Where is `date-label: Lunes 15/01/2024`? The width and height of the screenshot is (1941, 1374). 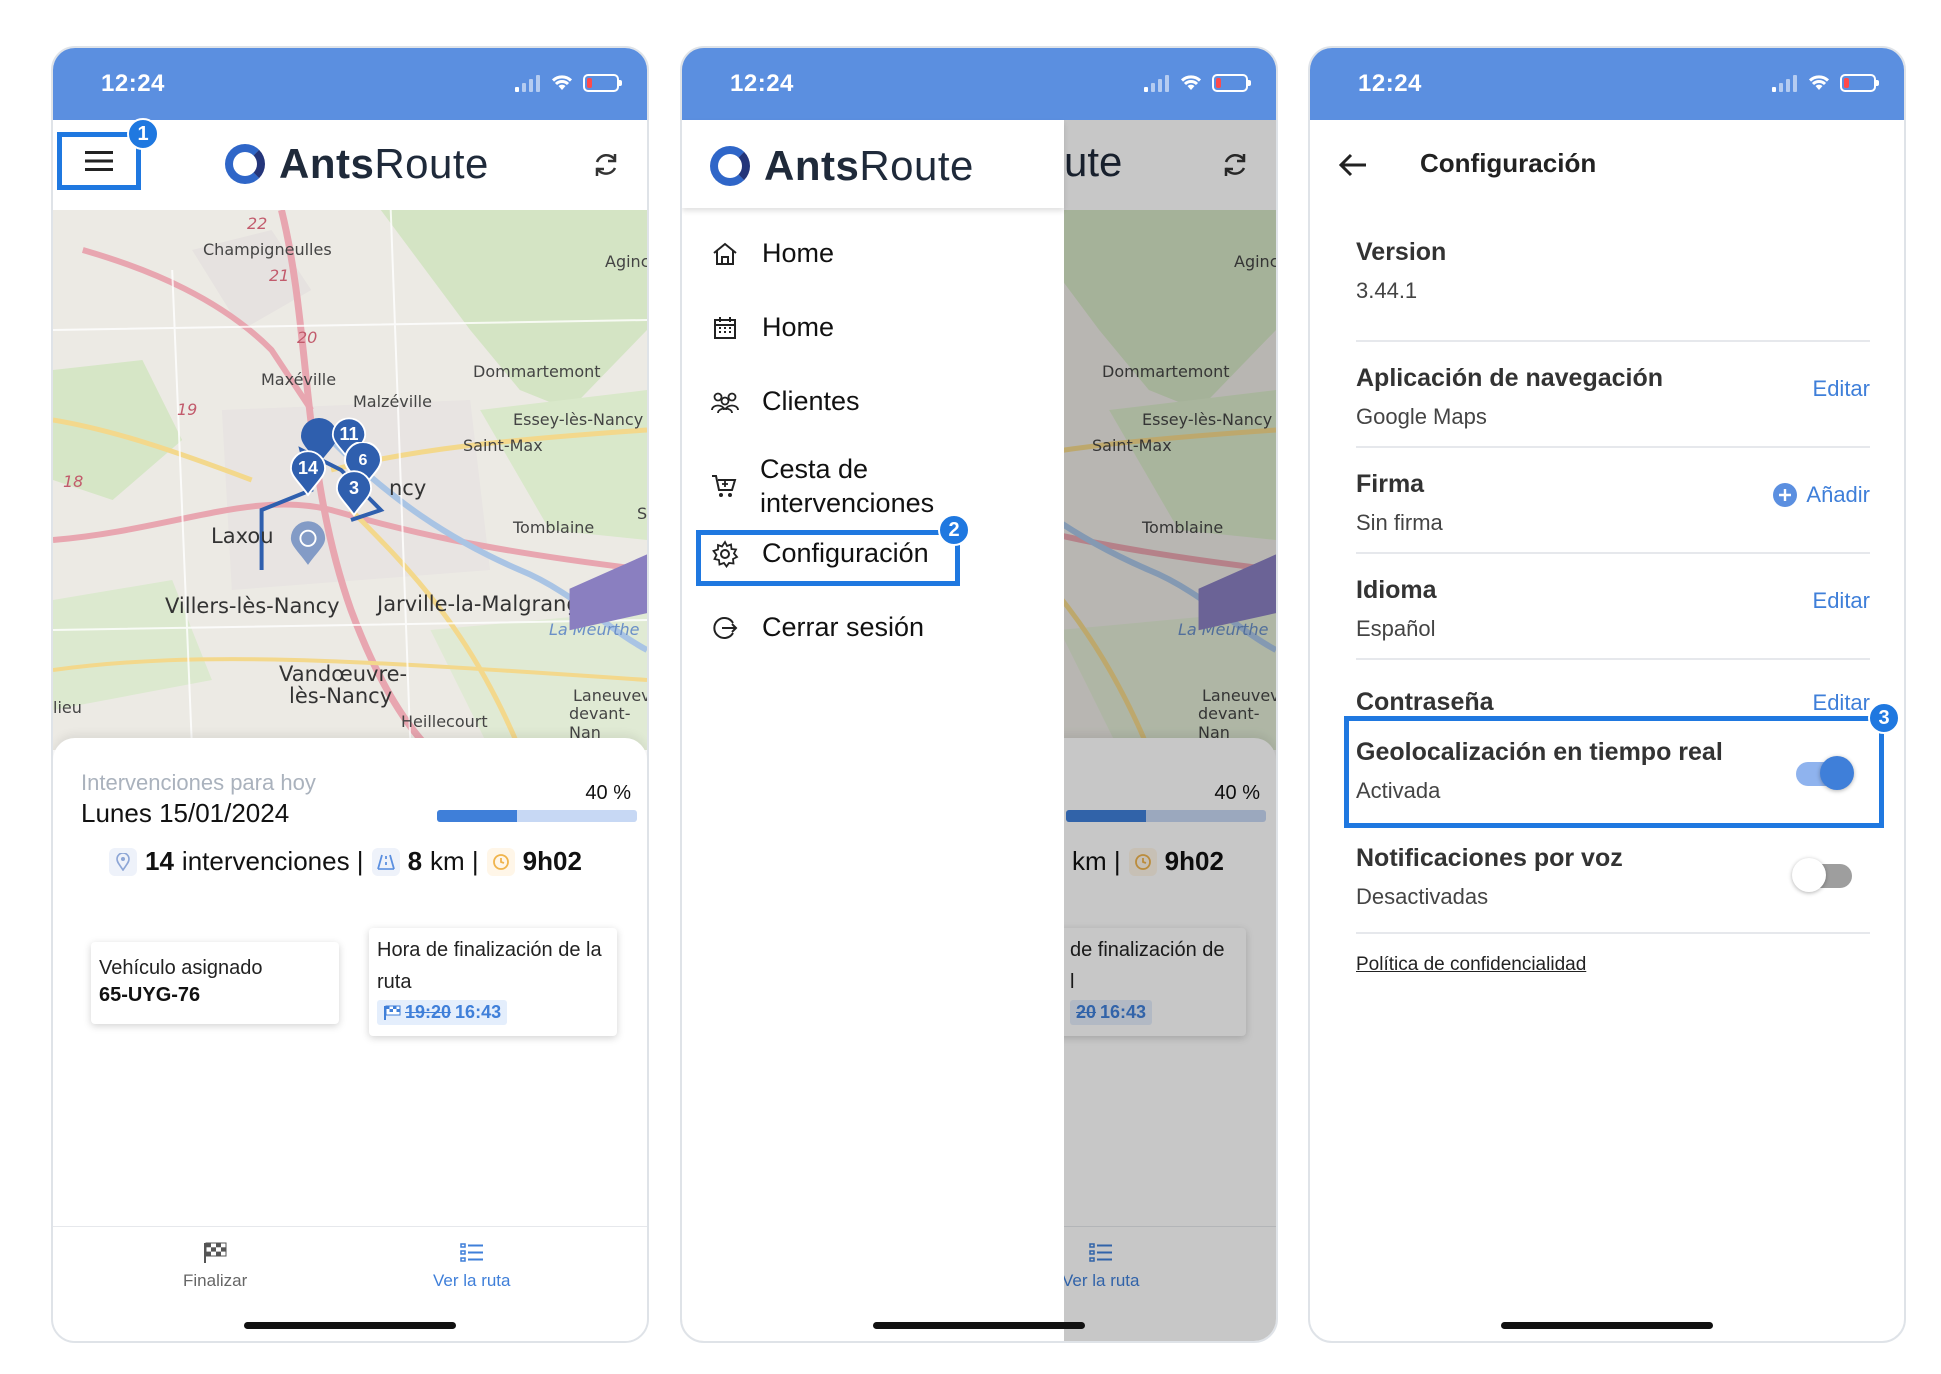 date-label: Lunes 15/01/2024 is located at coordinates (185, 813).